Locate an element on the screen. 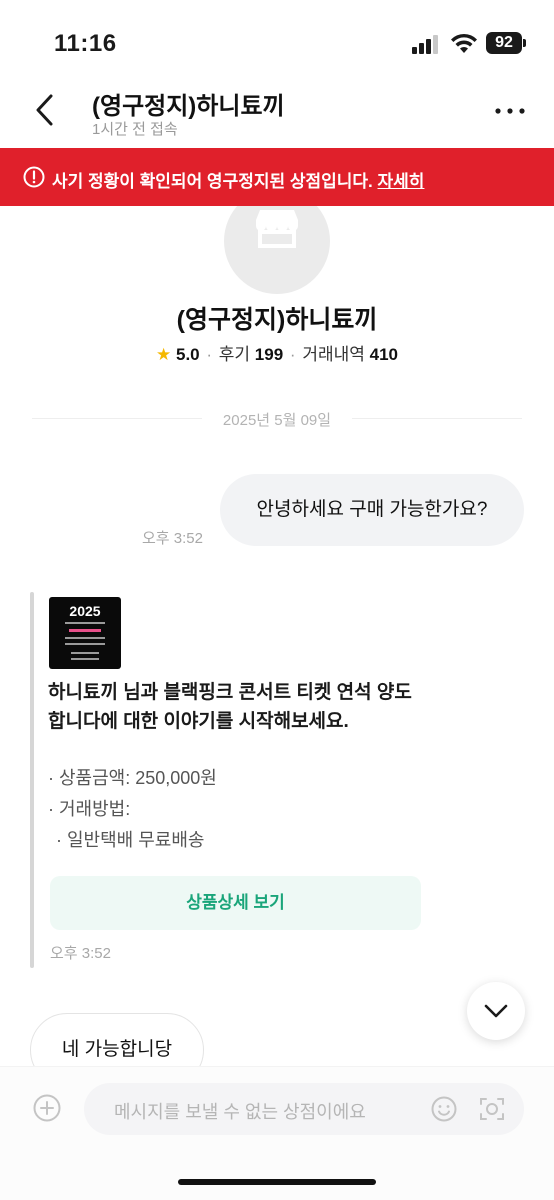 This screenshot has width=554, height=1200. status-bar: 11:16 92 is located at coordinates (277, 40).